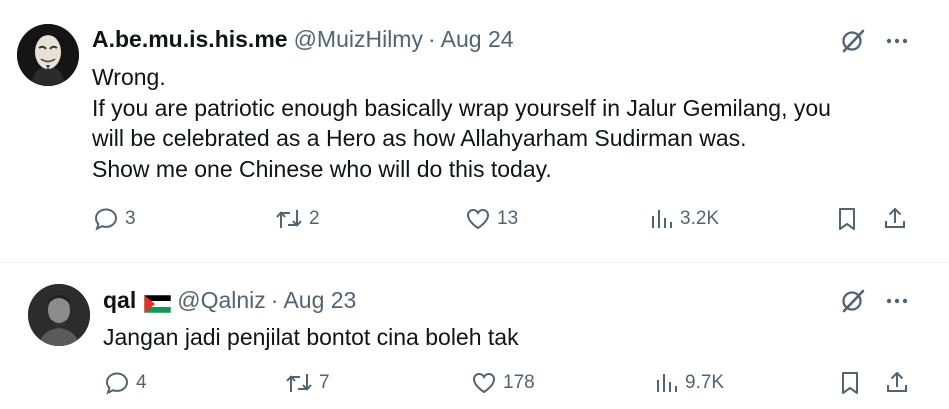 Image resolution: width=949 pixels, height=409 pixels. I want to click on author-handle: @Qalniz, so click(221, 300).